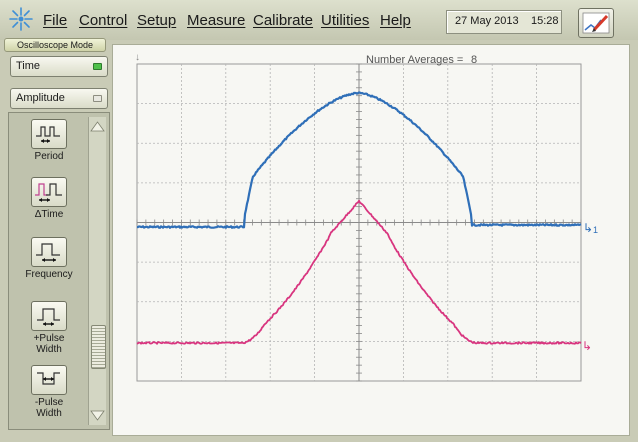  What do you see at coordinates (415, 60) in the screenshot?
I see `number-averages-label: Number Averages =` at bounding box center [415, 60].